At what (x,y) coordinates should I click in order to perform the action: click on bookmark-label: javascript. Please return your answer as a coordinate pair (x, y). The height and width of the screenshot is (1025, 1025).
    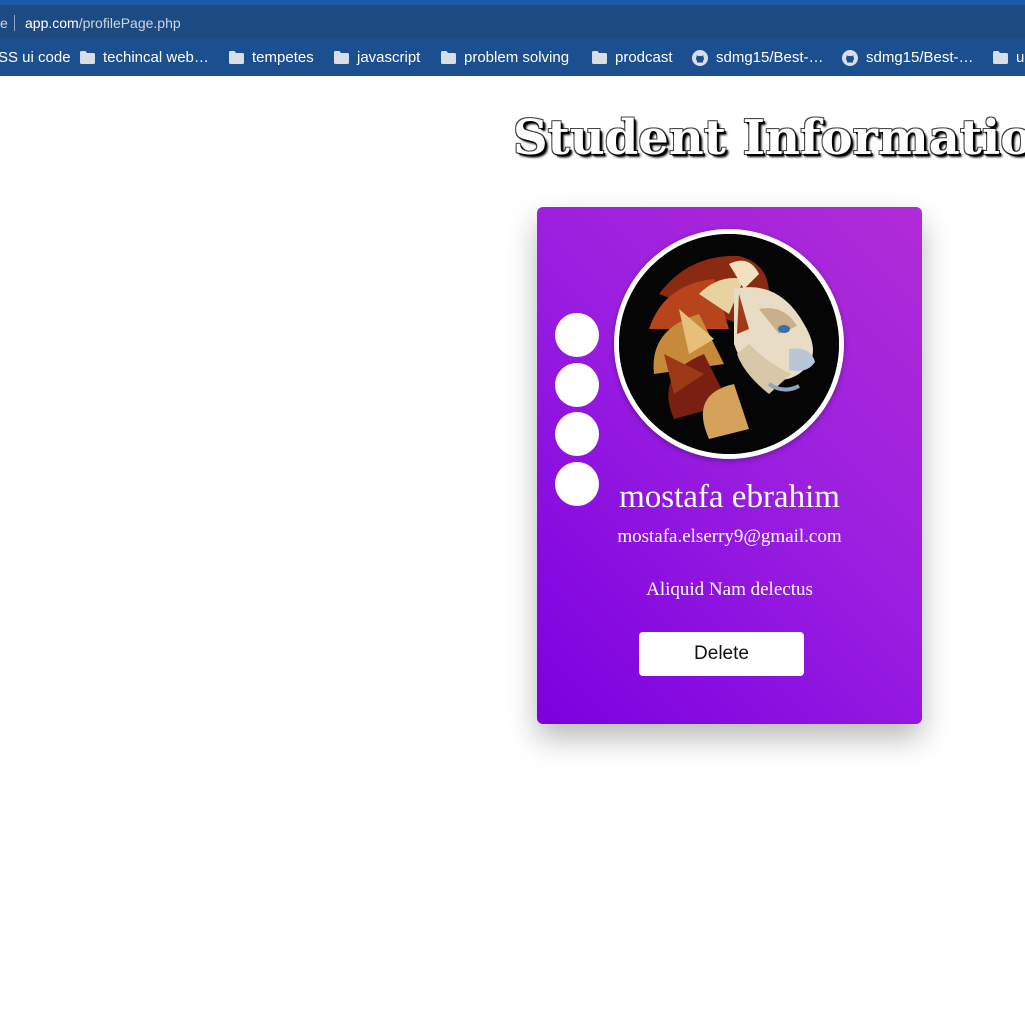
    Looking at the image, I should click on (389, 57).